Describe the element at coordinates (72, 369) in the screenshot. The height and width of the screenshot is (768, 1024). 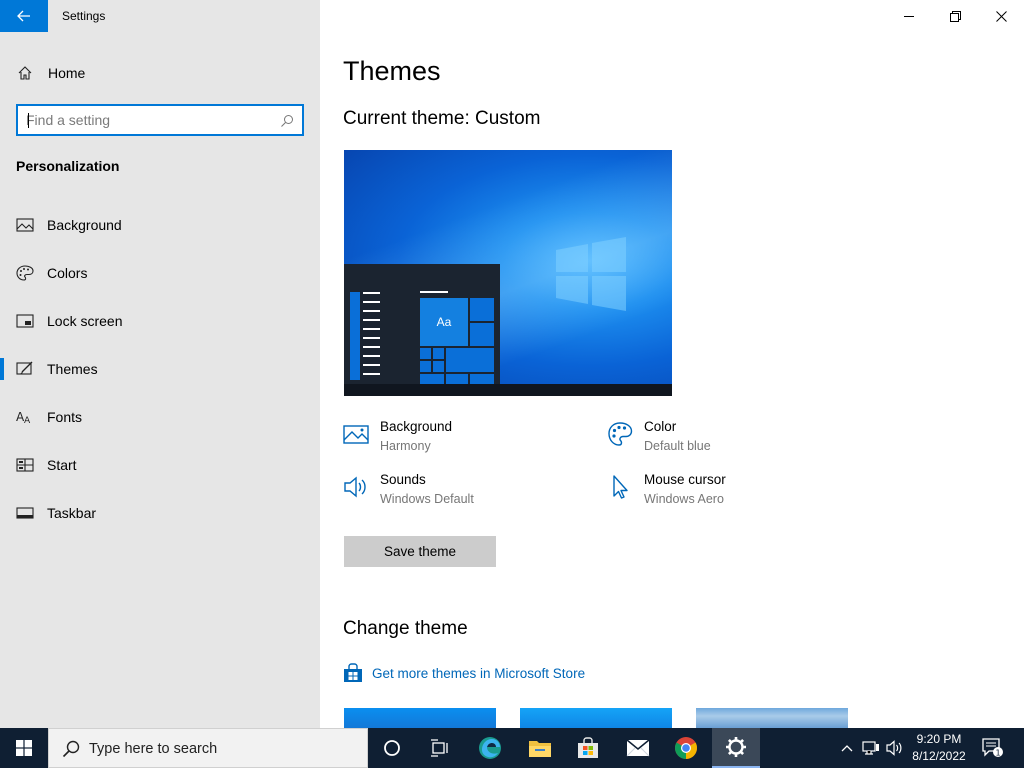
I see `sidebar-item-label: Themes` at that location.